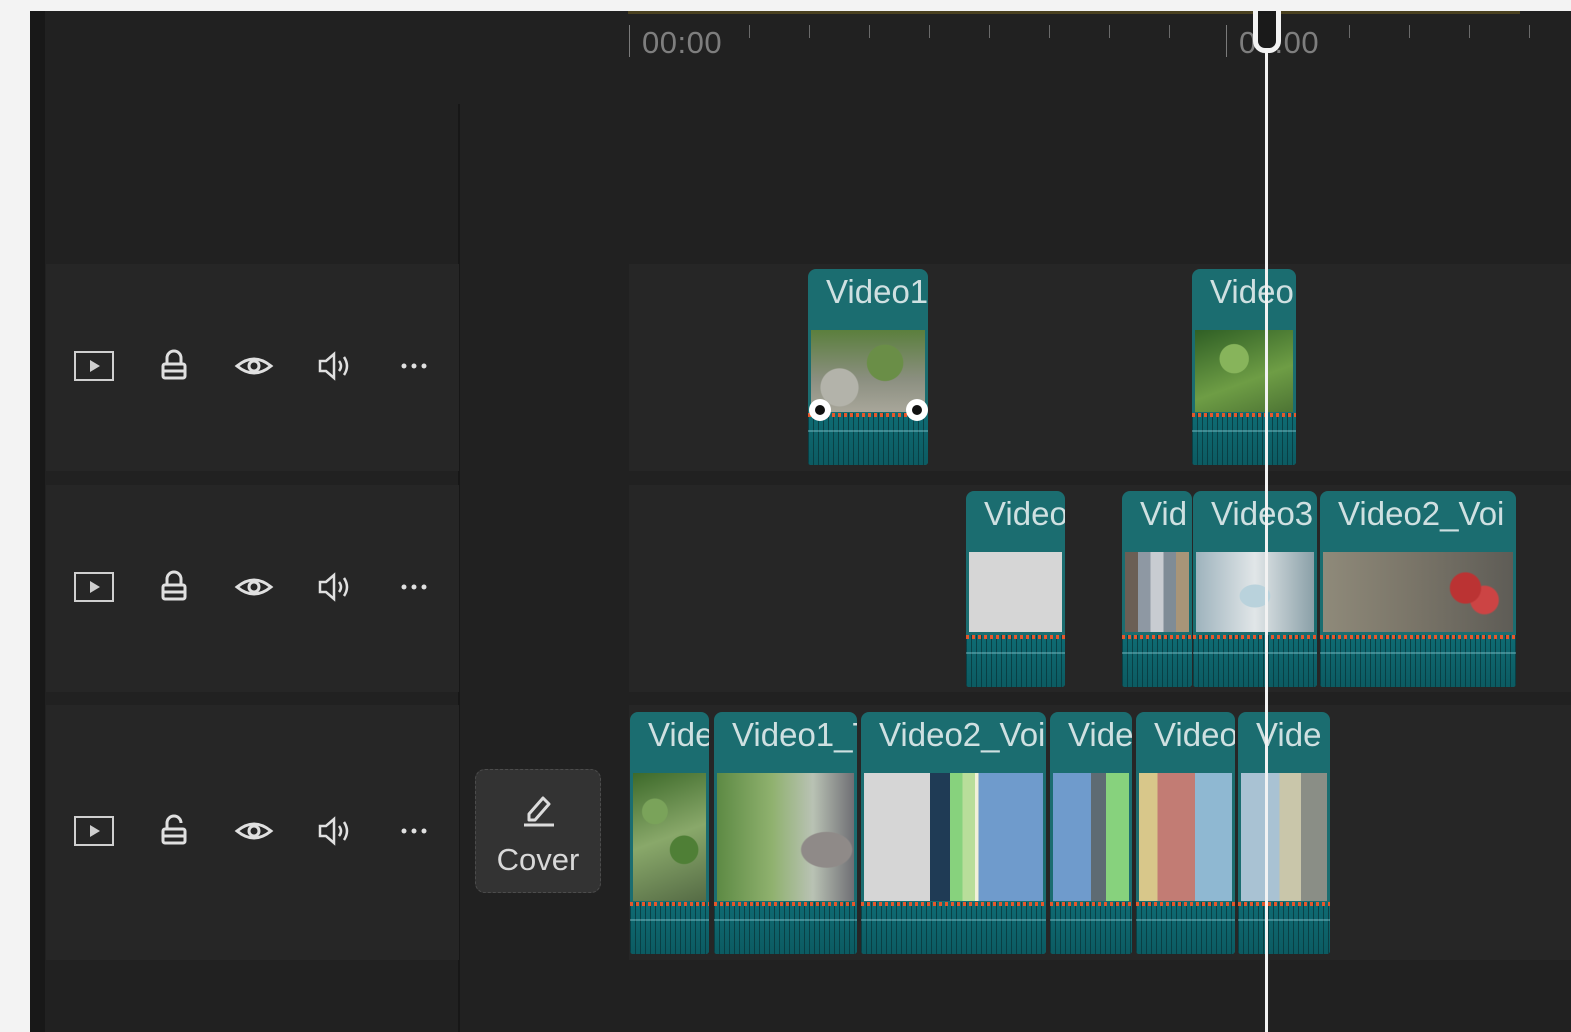 This screenshot has width=1571, height=1032. I want to click on ruler-label-start: 00:00, so click(682, 42).